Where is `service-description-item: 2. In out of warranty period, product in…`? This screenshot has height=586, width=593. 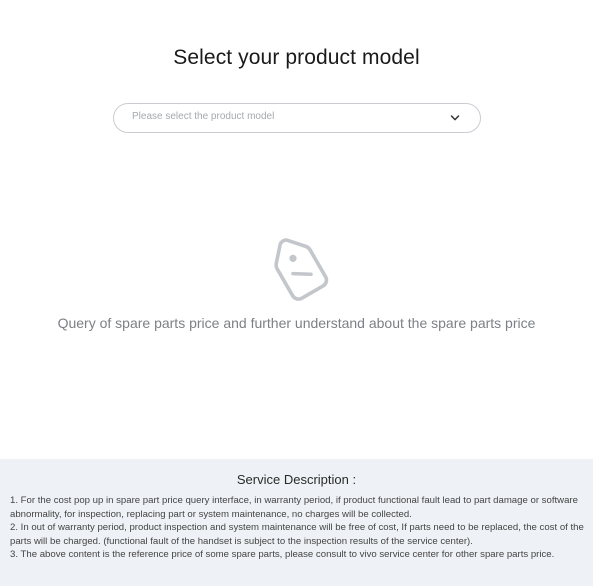 service-description-item: 2. In out of warranty period, product in… is located at coordinates (297, 534).